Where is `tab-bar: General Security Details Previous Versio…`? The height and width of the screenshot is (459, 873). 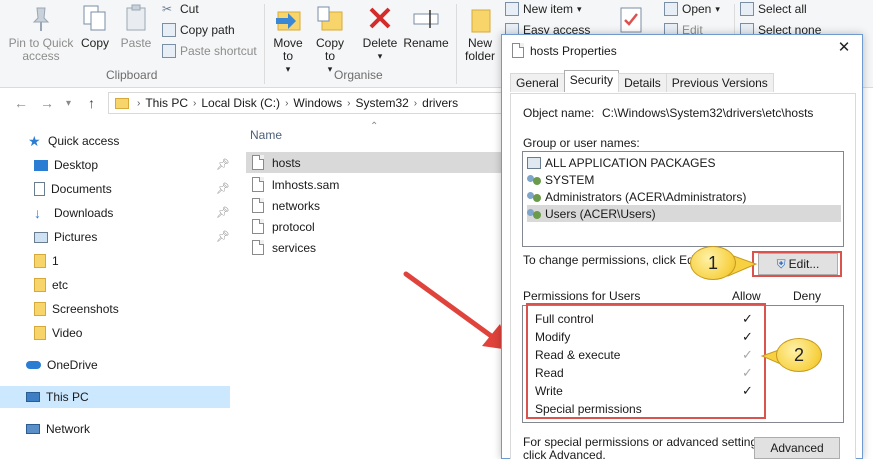
tab-bar: General Security Details Previous Versio… is located at coordinates (642, 81).